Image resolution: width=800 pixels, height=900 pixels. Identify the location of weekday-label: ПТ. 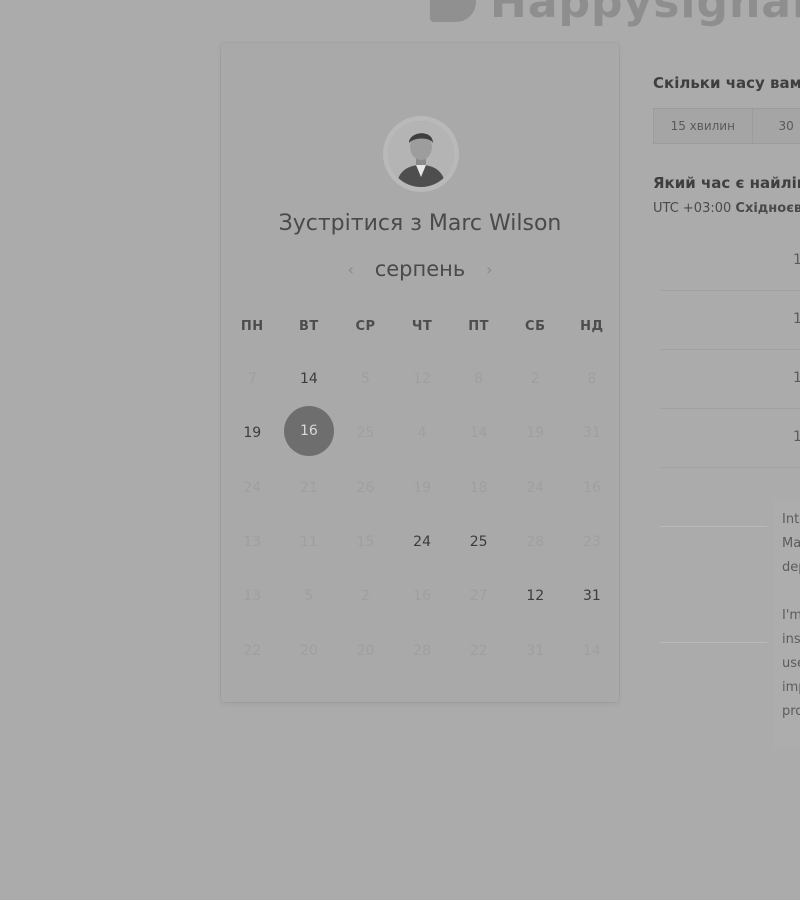
(479, 326).